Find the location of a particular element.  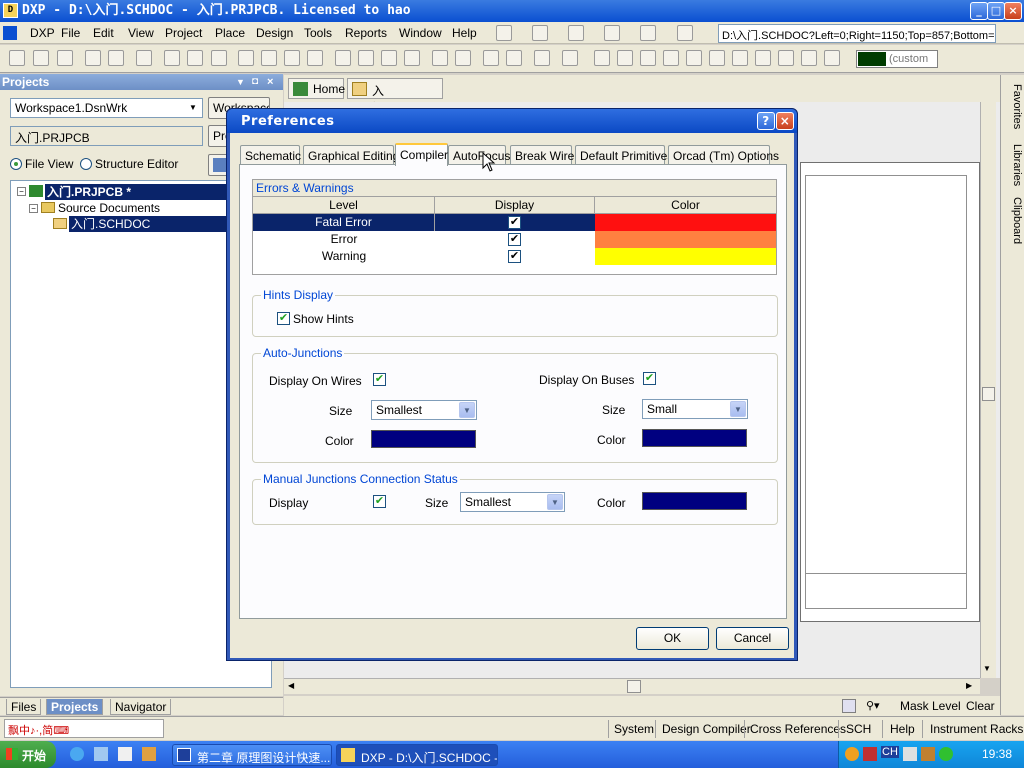

minimize-icon: _ is located at coordinates (979, 11).